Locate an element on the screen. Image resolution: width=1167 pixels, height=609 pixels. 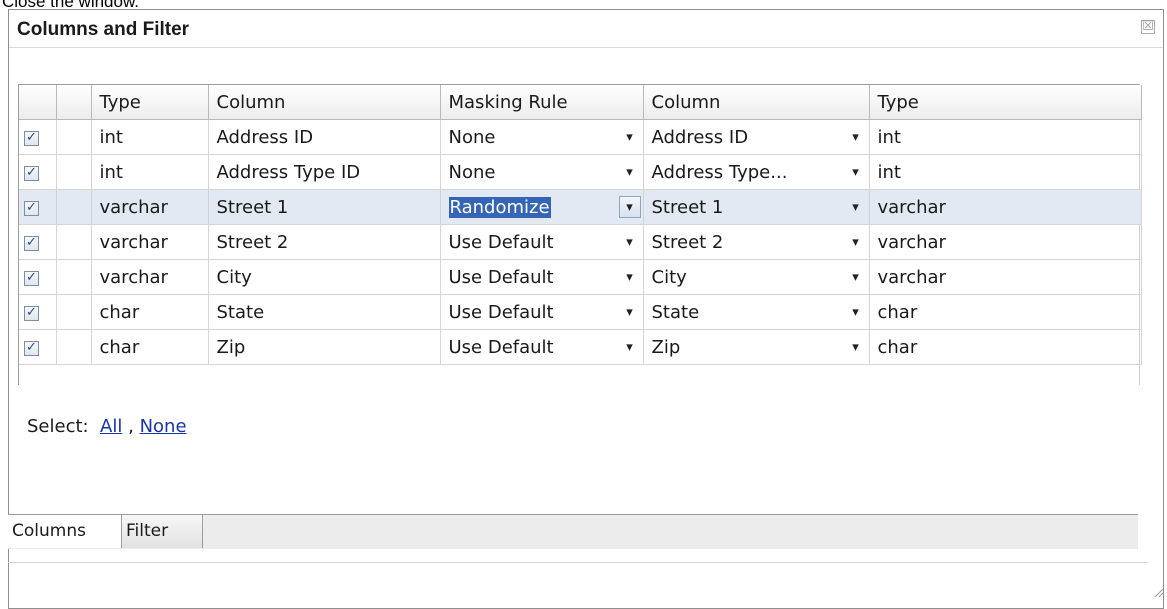
target-column-cell: Address Type... ▾ is located at coordinates (756, 172).